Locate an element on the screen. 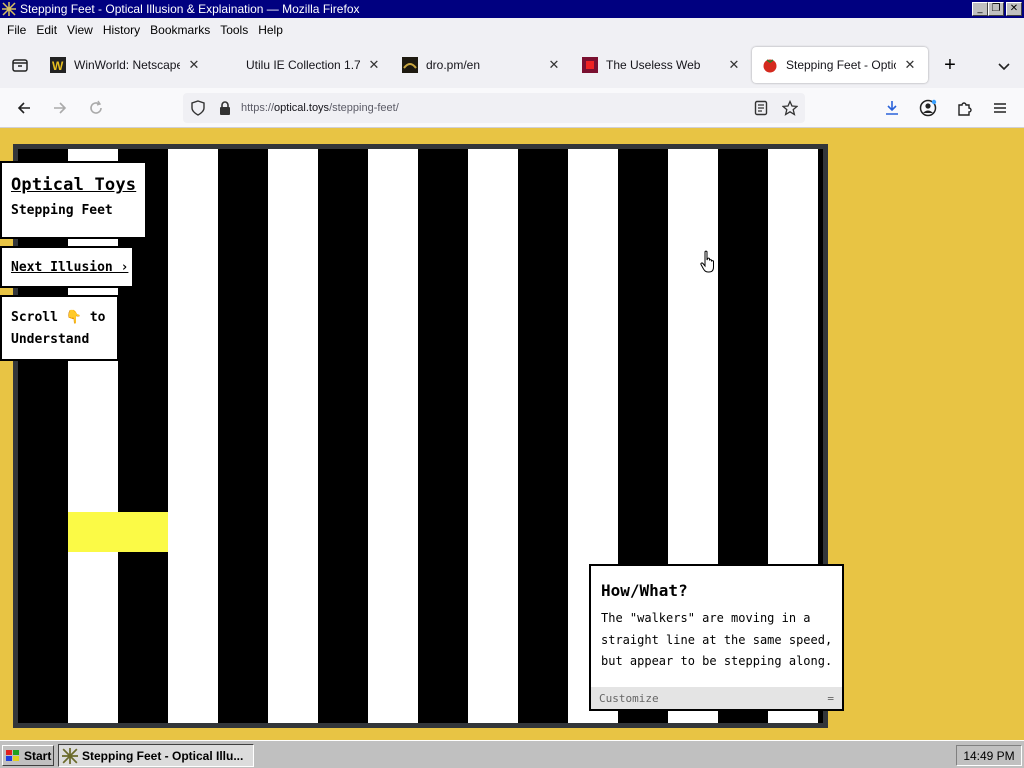 The image size is (1024, 768). app-menu-button is located at coordinates (1000, 108).